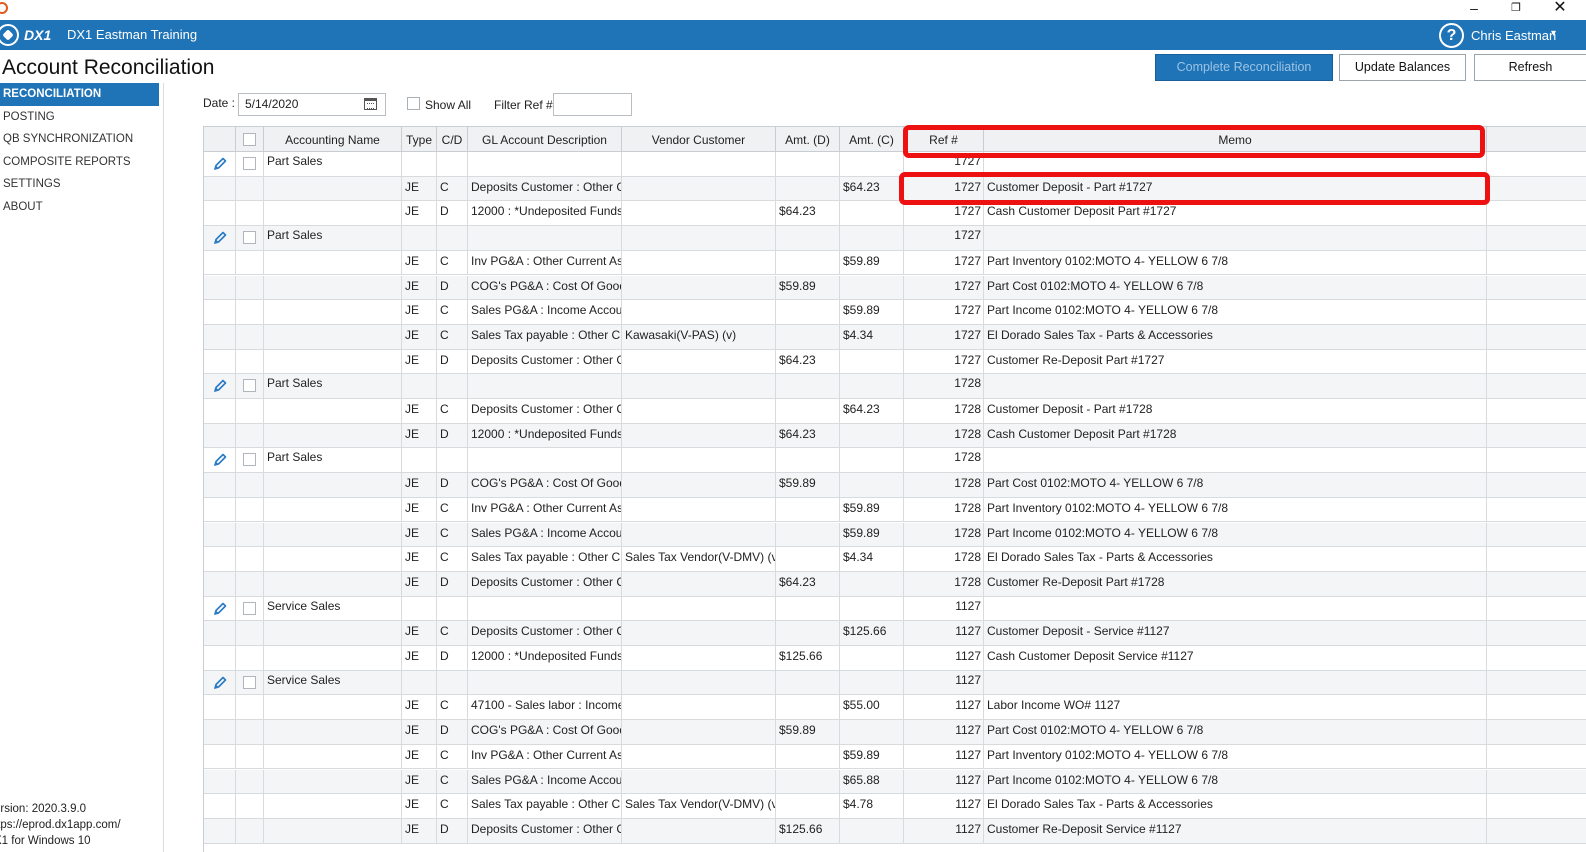 Image resolution: width=1586 pixels, height=852 pixels. Describe the element at coordinates (452, 139) in the screenshot. I see `column-header-c-d: C/D` at that location.